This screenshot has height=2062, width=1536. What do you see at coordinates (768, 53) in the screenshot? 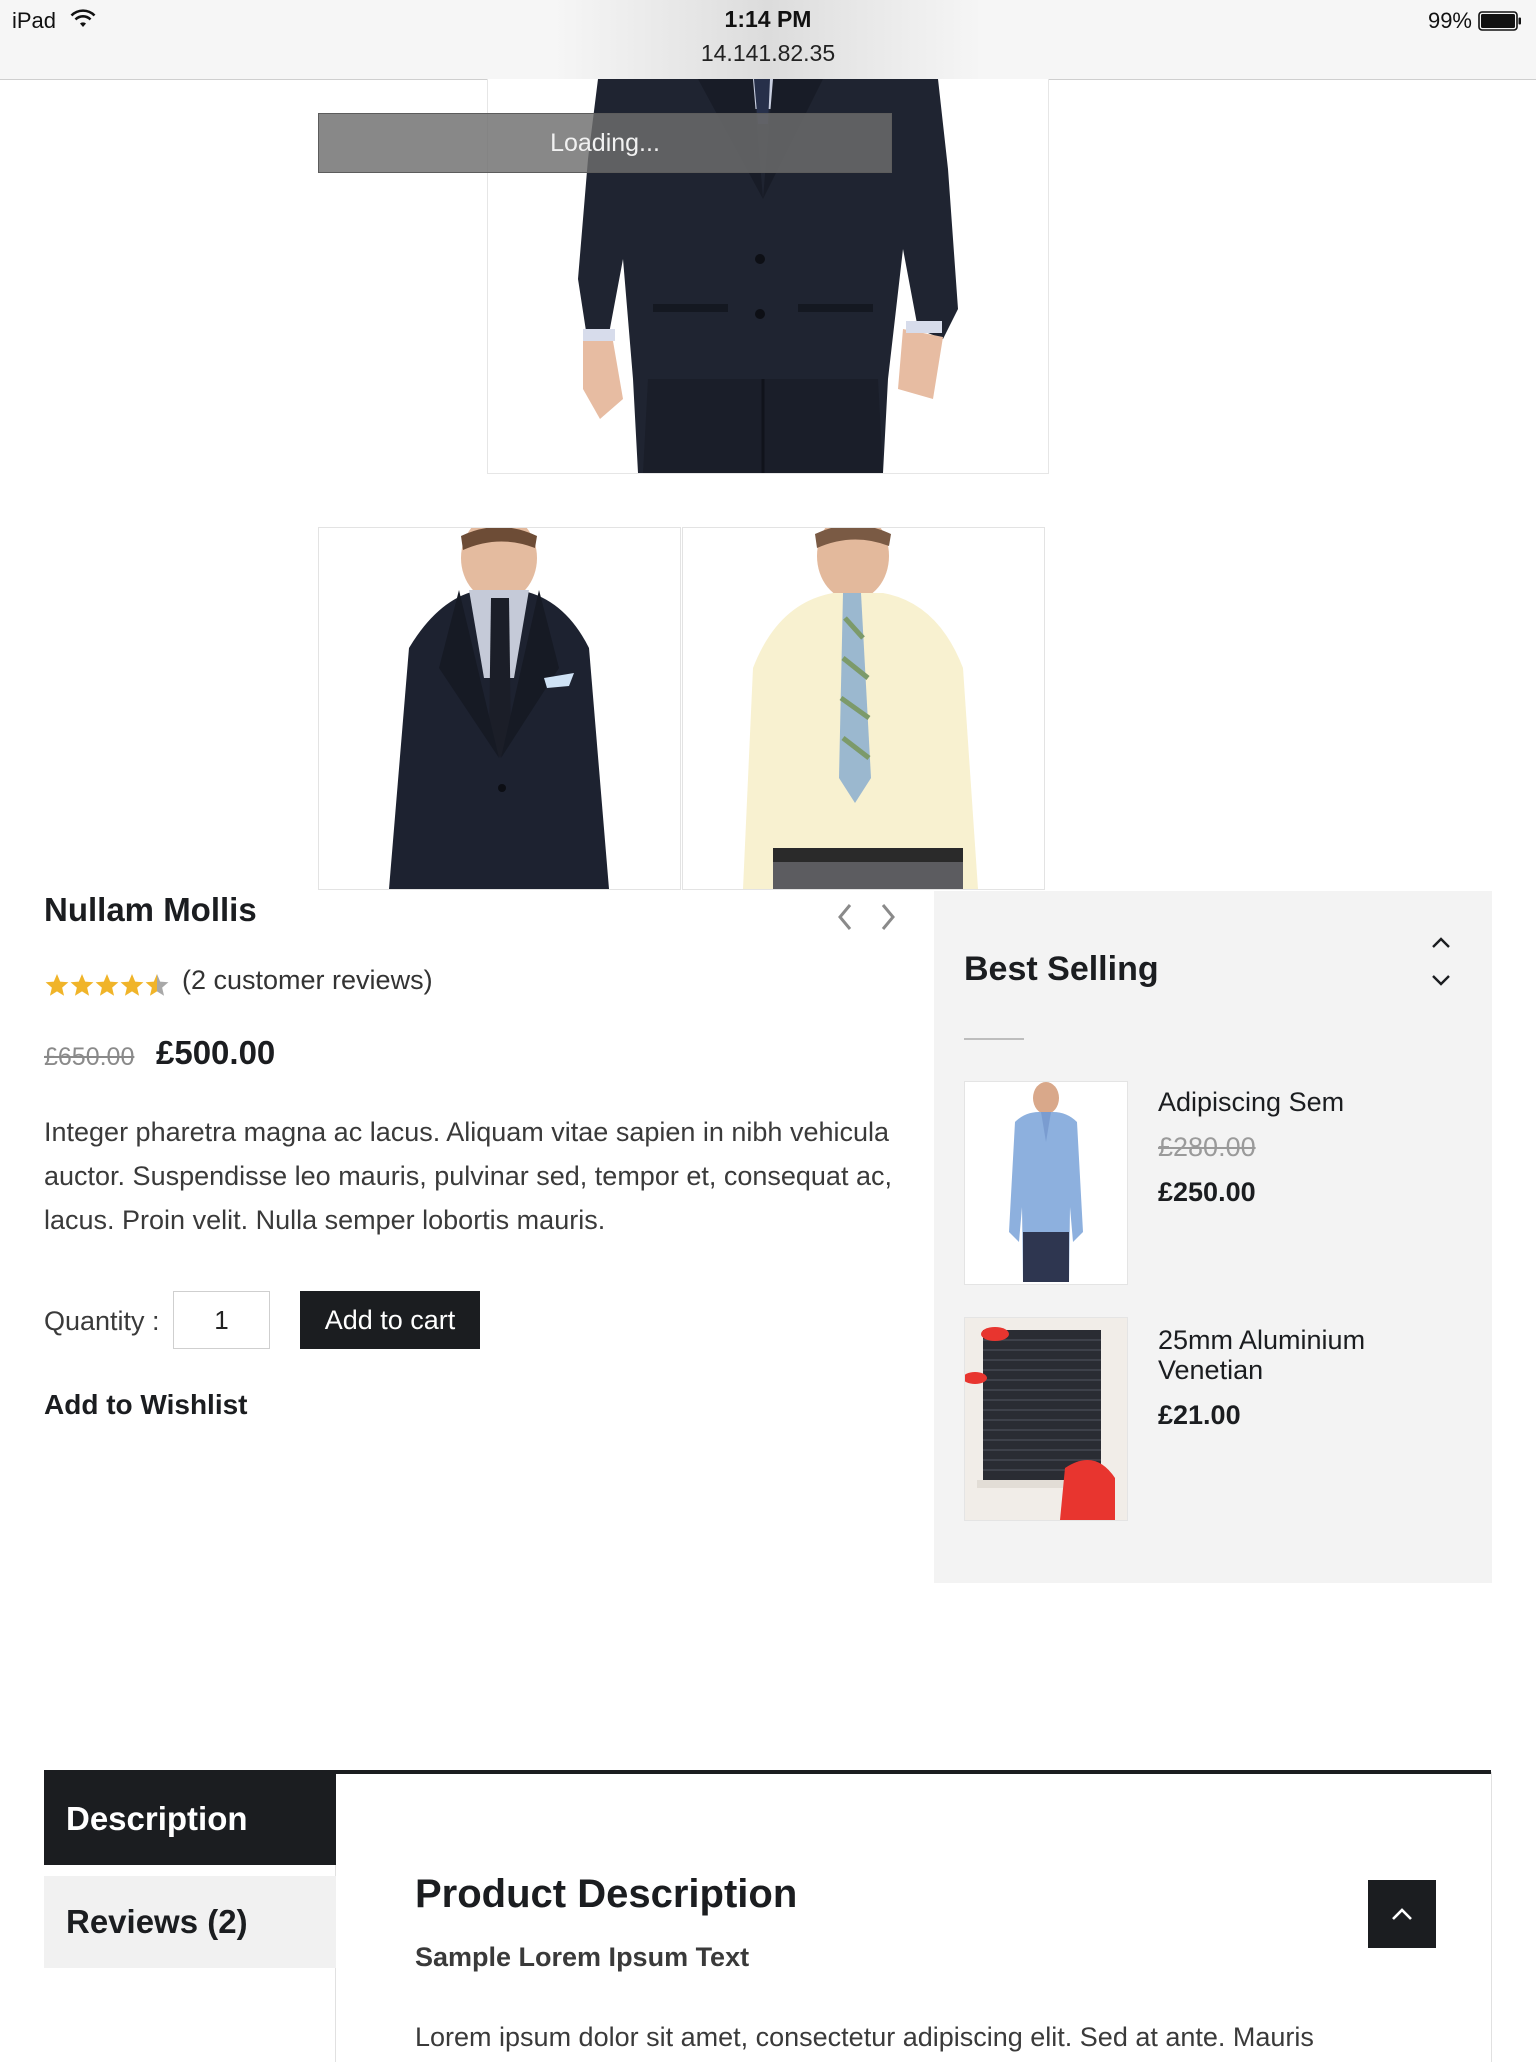
I see `address-url: 14.141.82.35` at bounding box center [768, 53].